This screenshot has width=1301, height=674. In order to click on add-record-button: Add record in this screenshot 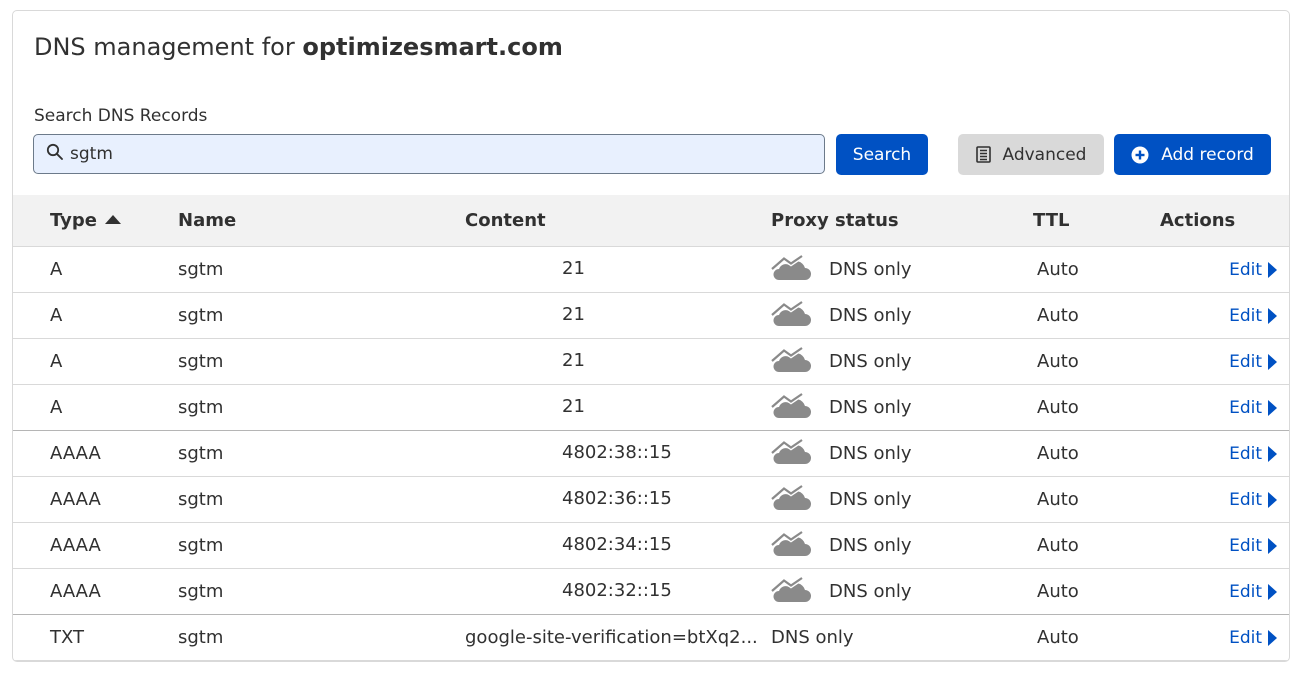, I will do `click(1192, 154)`.